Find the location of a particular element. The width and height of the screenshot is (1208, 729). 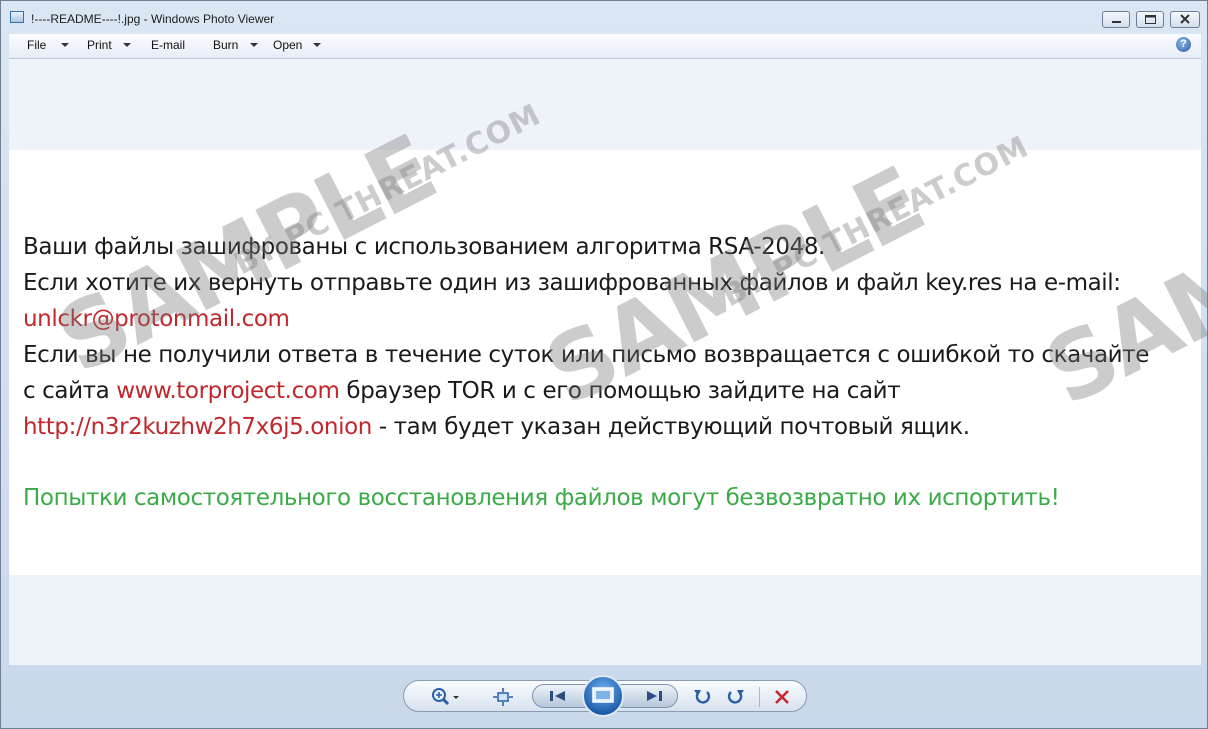

torproject-link: www.torproject.com is located at coordinates (228, 391).